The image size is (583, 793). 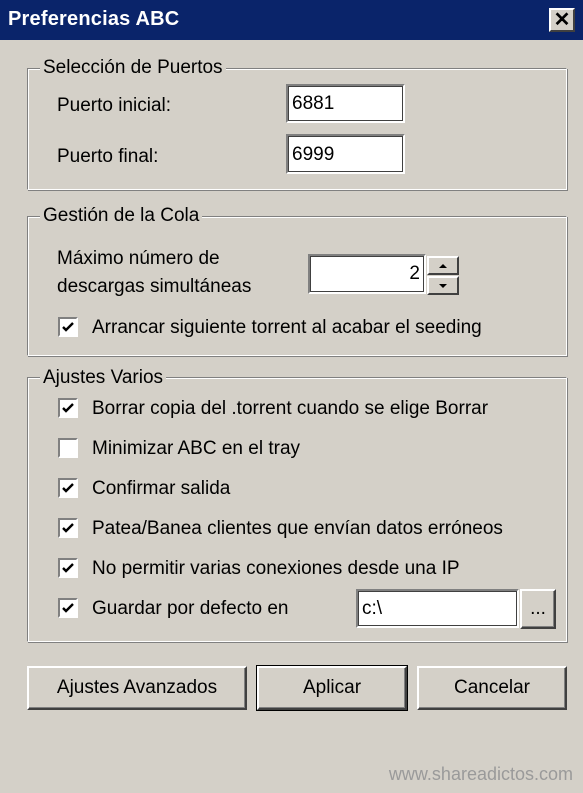 What do you see at coordinates (103, 378) in the screenshot?
I see `misc-group-legend: Ajustes Varios` at bounding box center [103, 378].